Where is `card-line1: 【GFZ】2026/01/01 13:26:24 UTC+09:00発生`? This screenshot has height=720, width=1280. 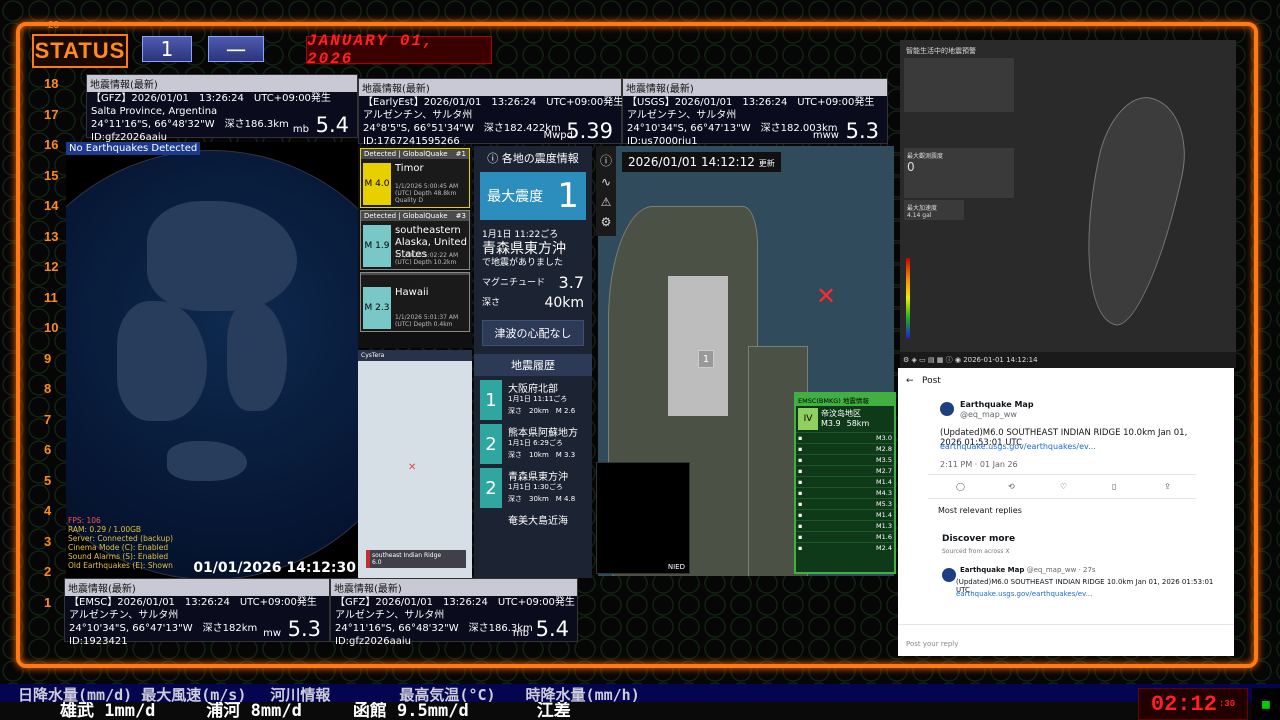 card-line1: 【GFZ】2026/01/01 13:26:24 UTC+09:00発生 is located at coordinates (455, 602).